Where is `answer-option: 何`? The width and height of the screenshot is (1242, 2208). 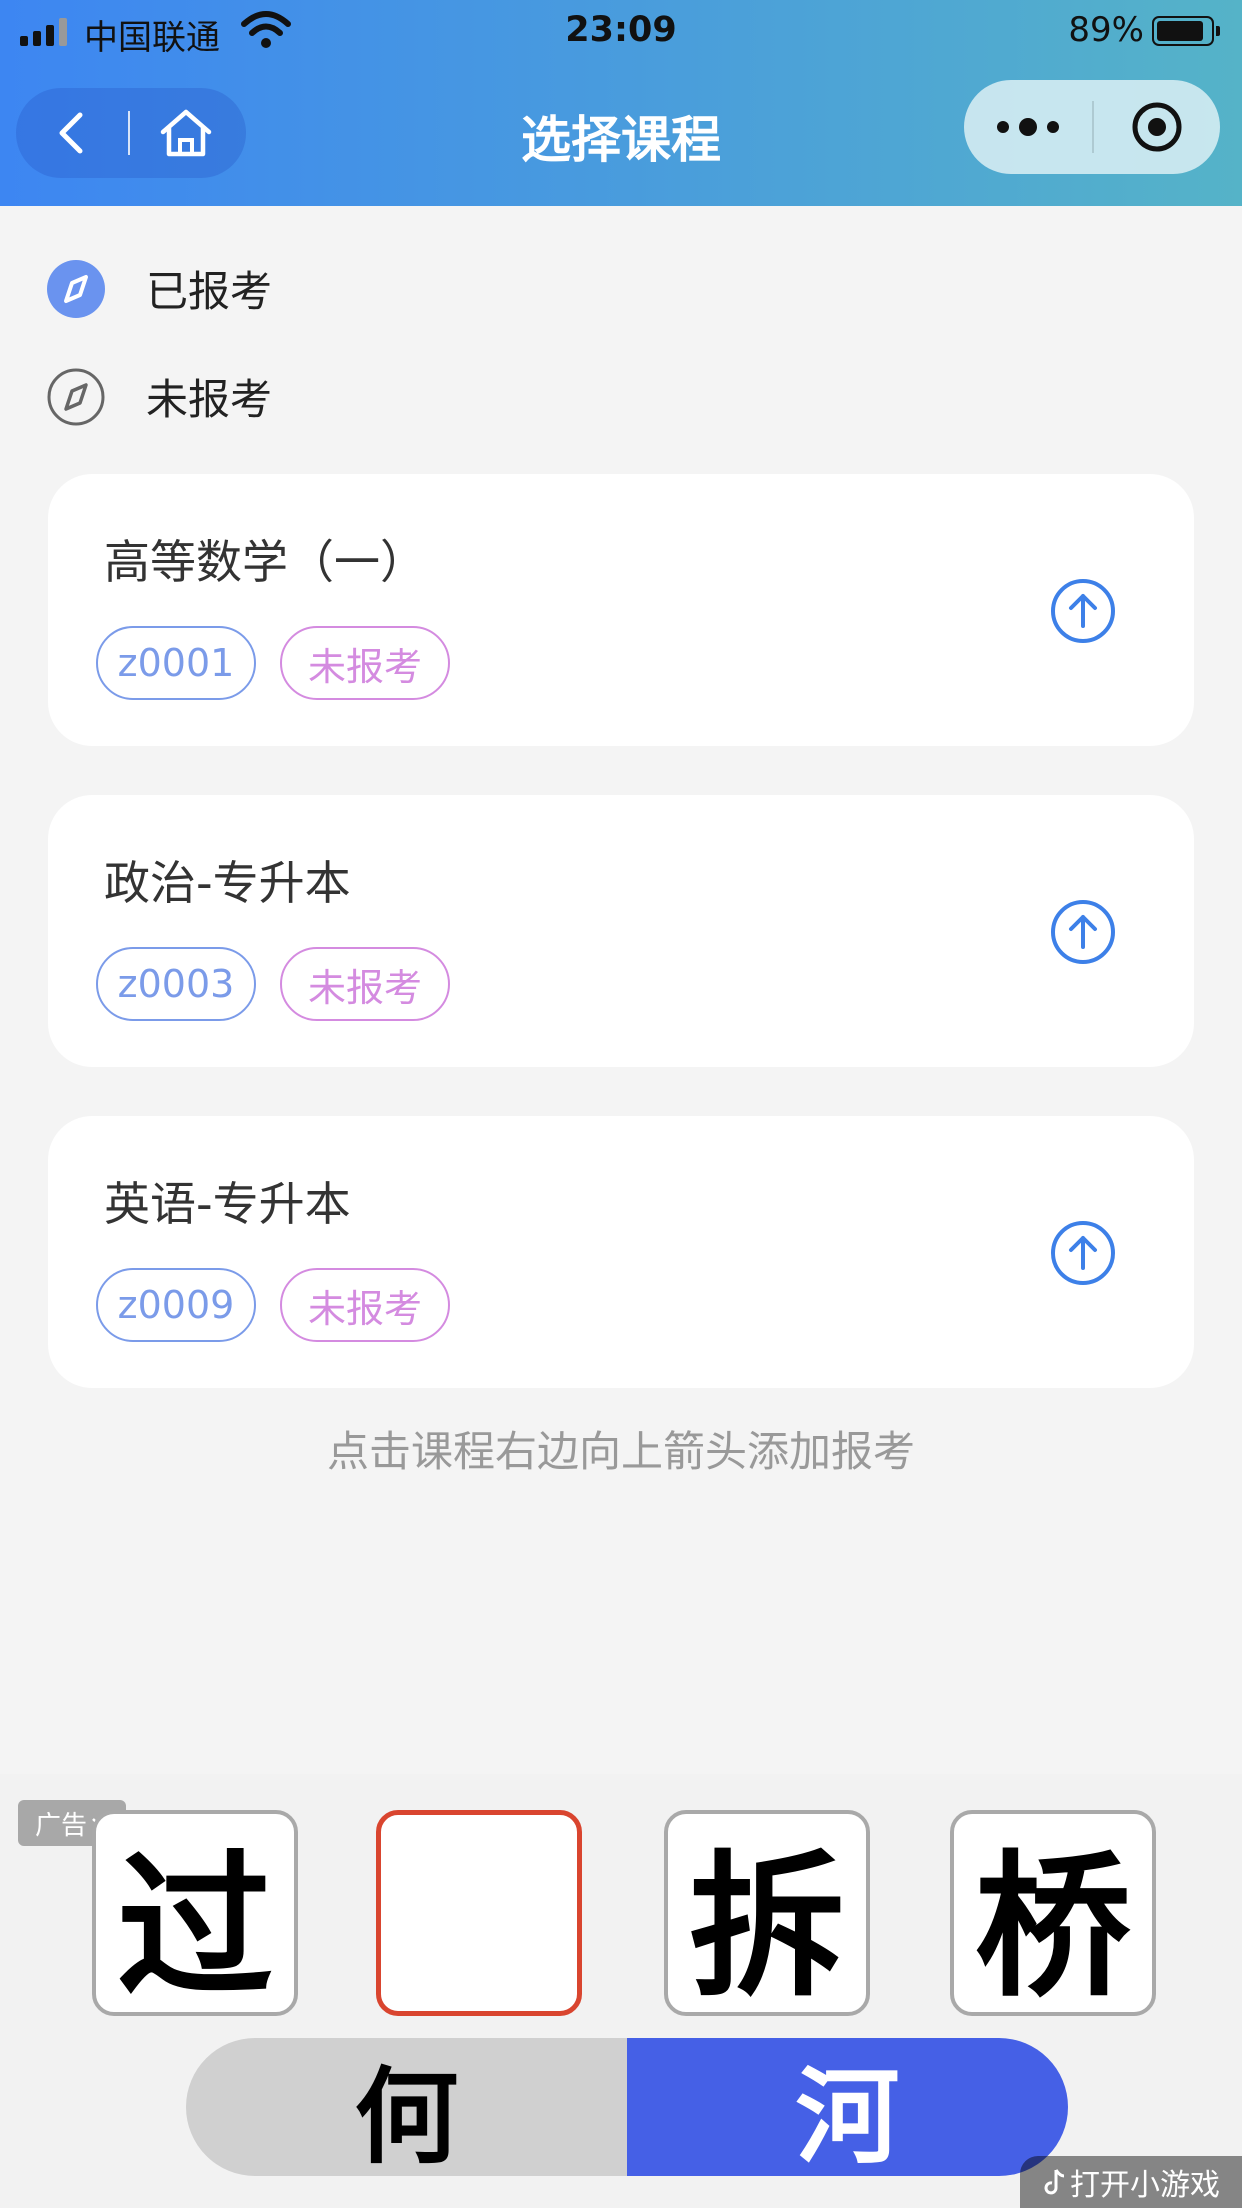
answer-option: 何 is located at coordinates (406, 2107).